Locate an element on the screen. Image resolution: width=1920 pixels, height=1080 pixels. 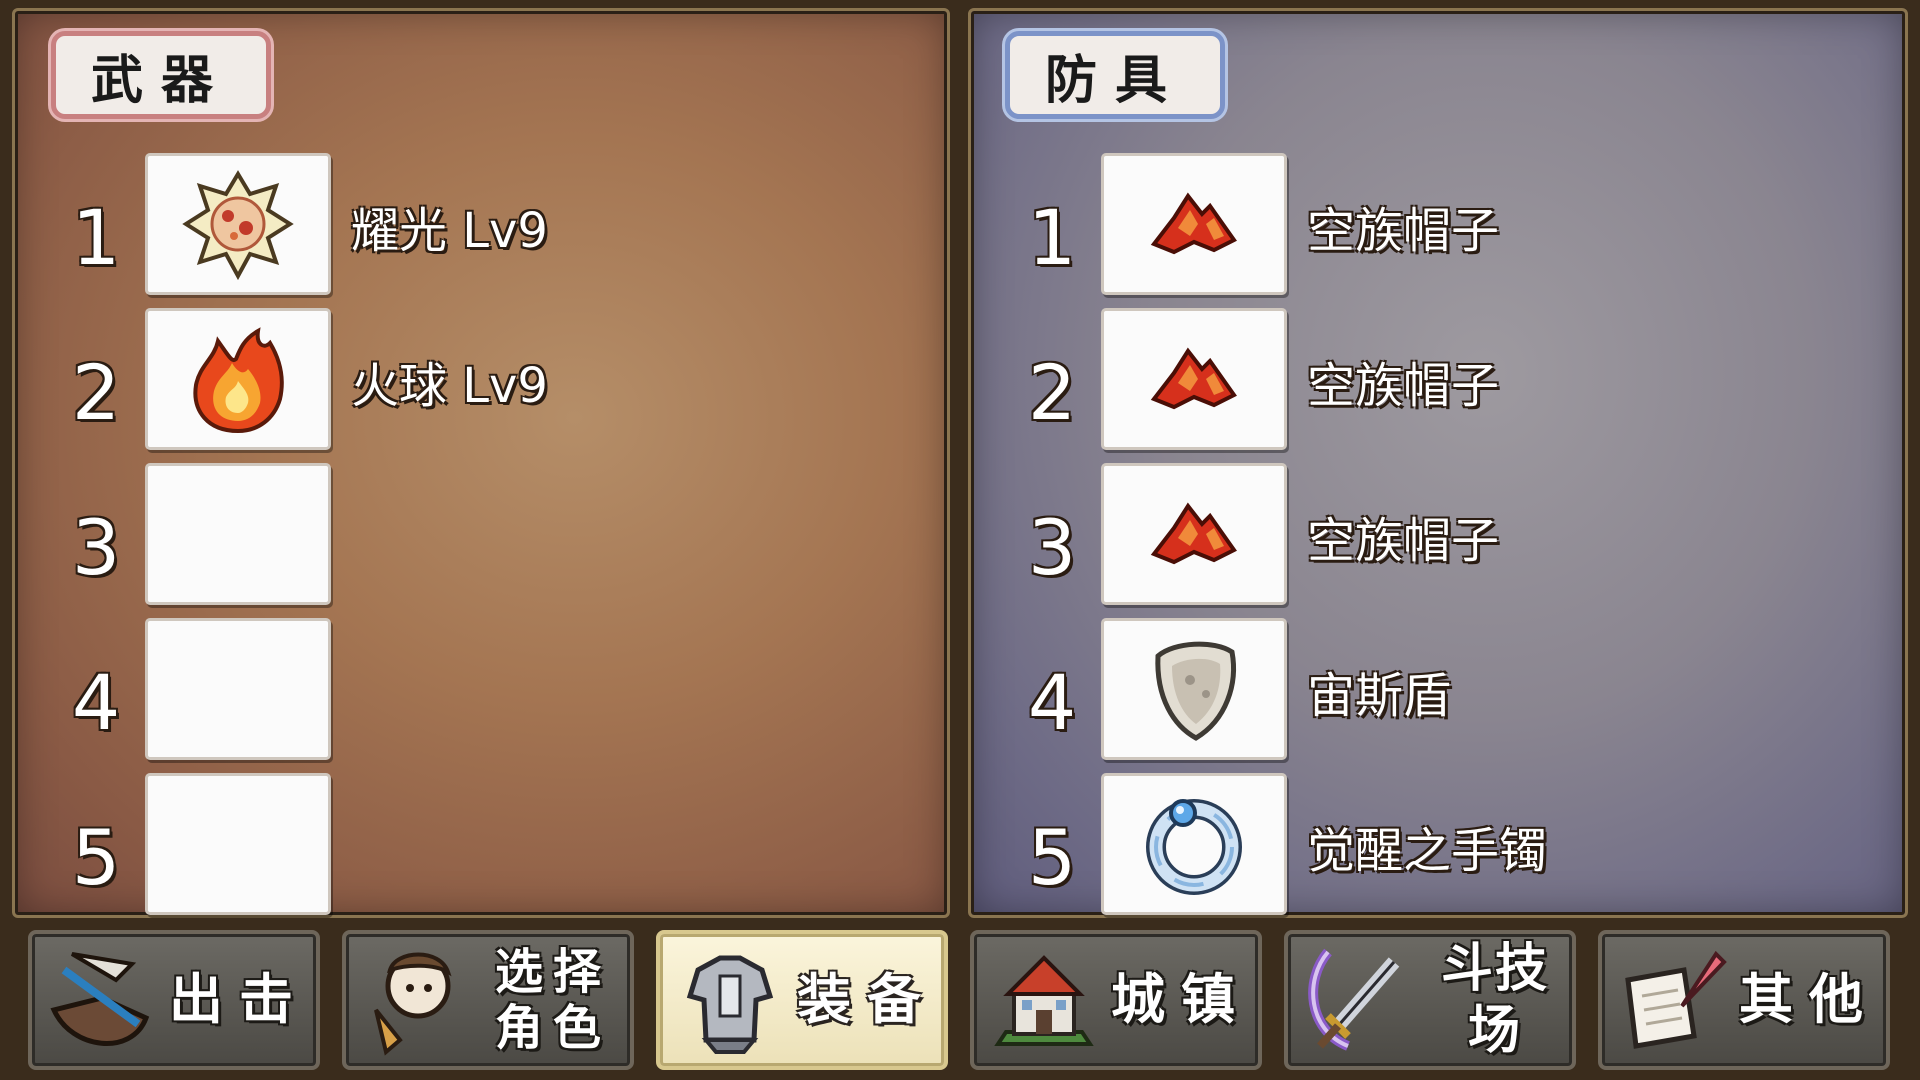
nav-sortie-button: 出击 is located at coordinates (174, 1000).